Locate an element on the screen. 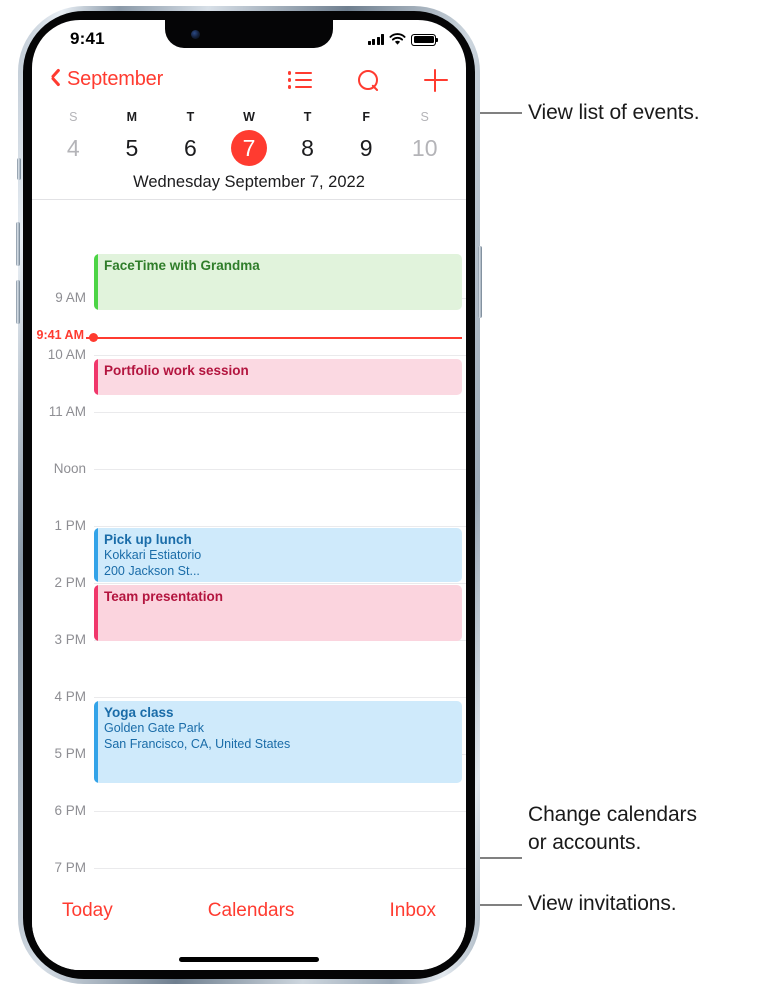 This screenshot has height=990, width=774. hour-label: 2 PM is located at coordinates (70, 582).